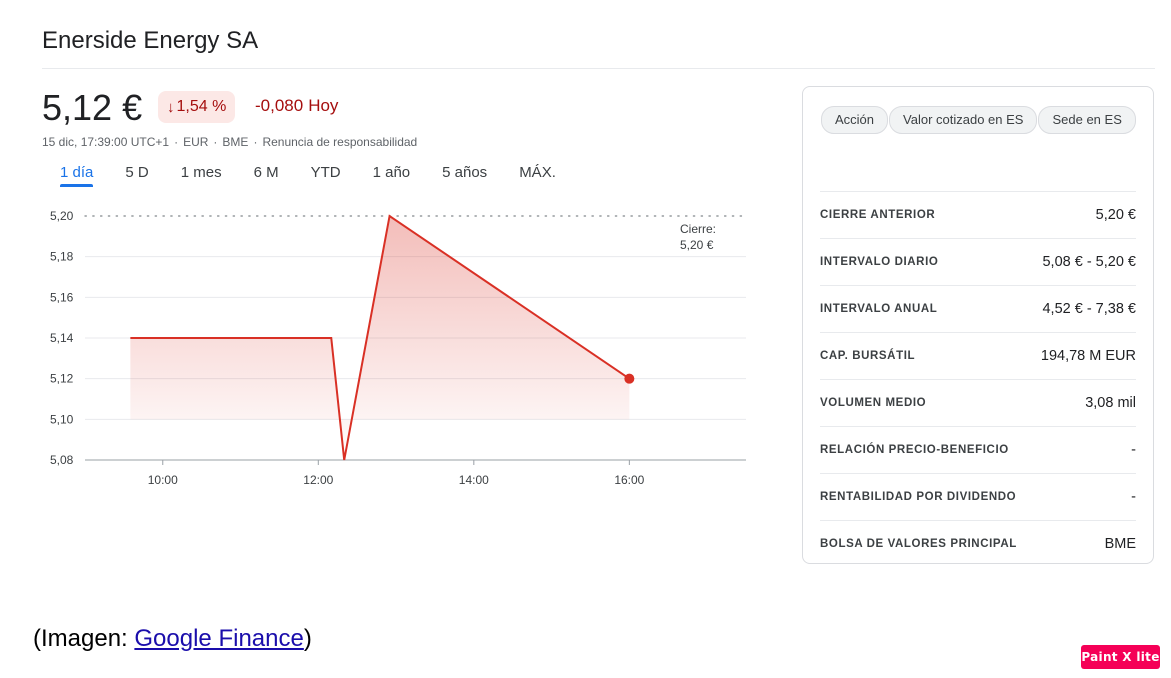  I want to click on previous-close-value: 5,20 €, so click(697, 245).